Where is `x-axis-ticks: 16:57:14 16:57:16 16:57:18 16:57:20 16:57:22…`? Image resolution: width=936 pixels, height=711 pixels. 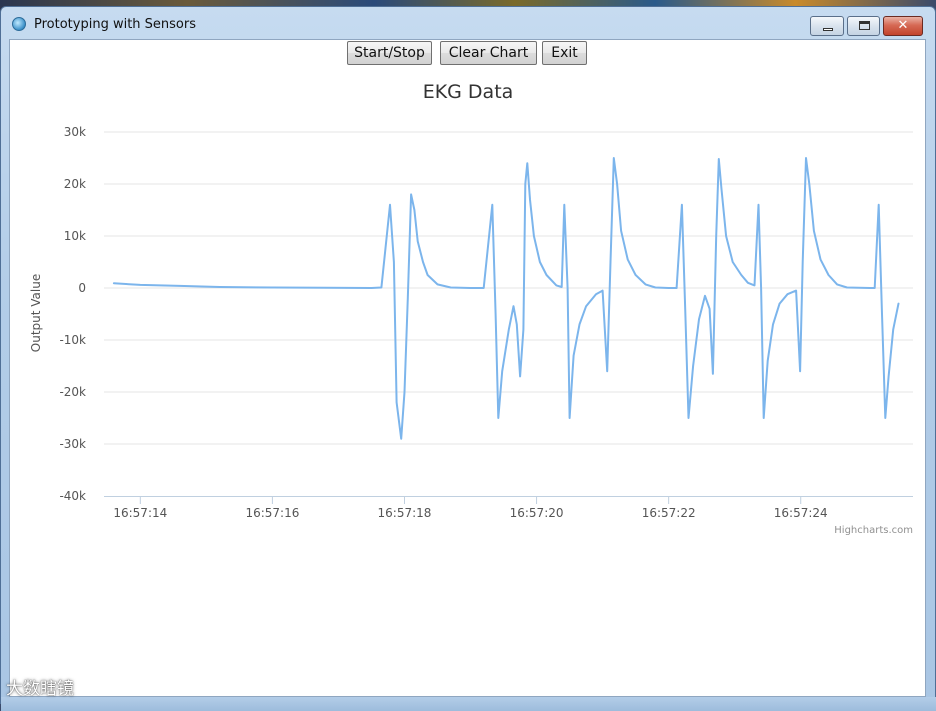
x-axis-ticks: 16:57:14 16:57:16 16:57:18 16:57:20 16:57:22… is located at coordinates (470, 508).